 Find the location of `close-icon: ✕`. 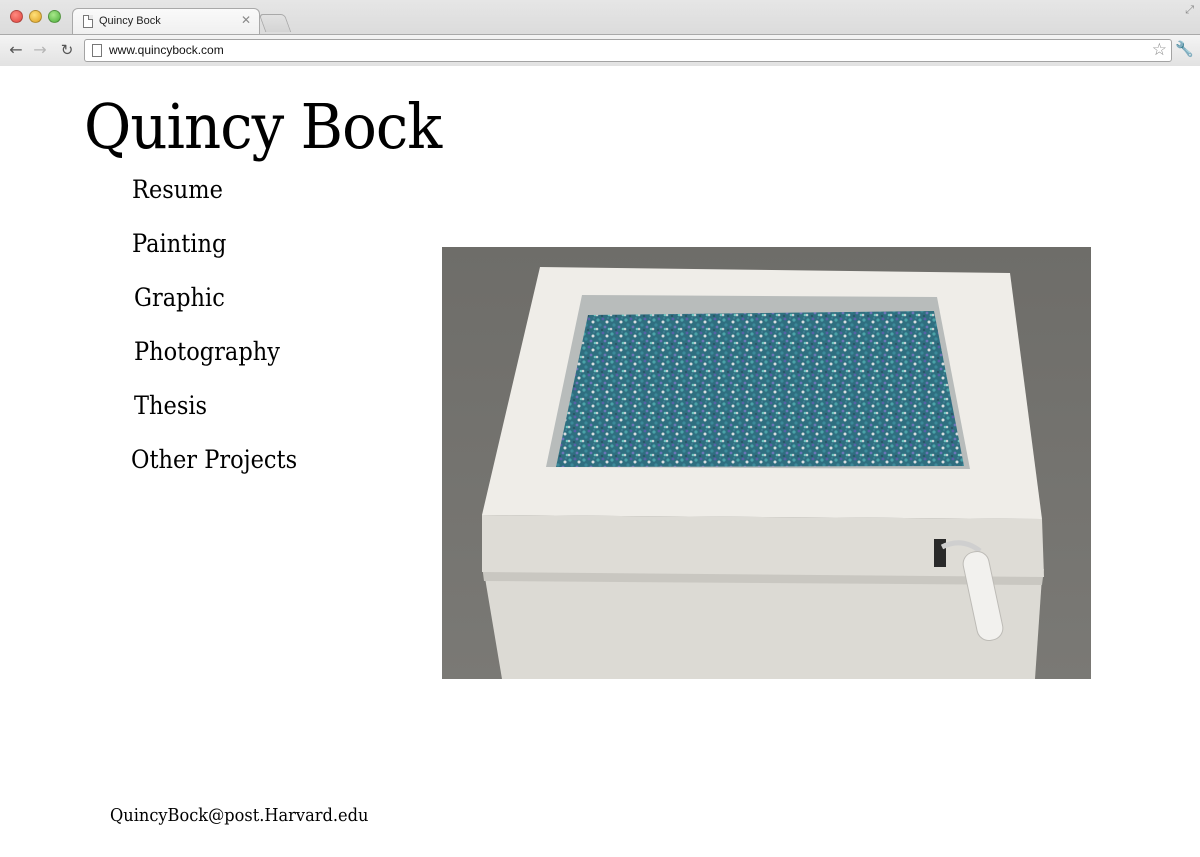

close-icon: ✕ is located at coordinates (246, 20).